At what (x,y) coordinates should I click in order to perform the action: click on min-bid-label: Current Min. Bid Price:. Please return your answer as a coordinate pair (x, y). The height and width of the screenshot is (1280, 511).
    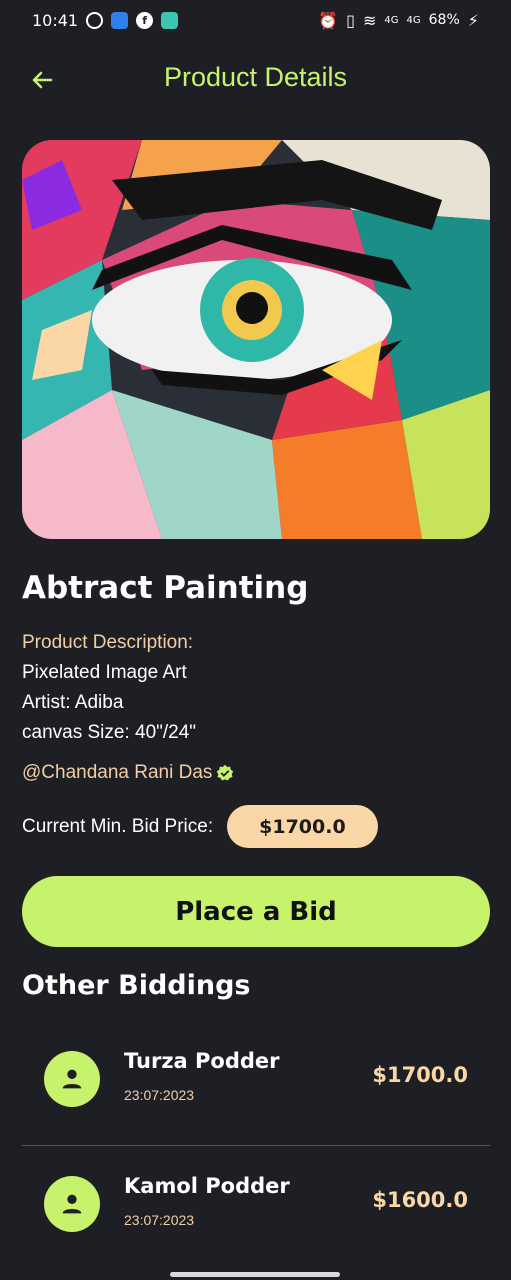
    Looking at the image, I should click on (118, 826).